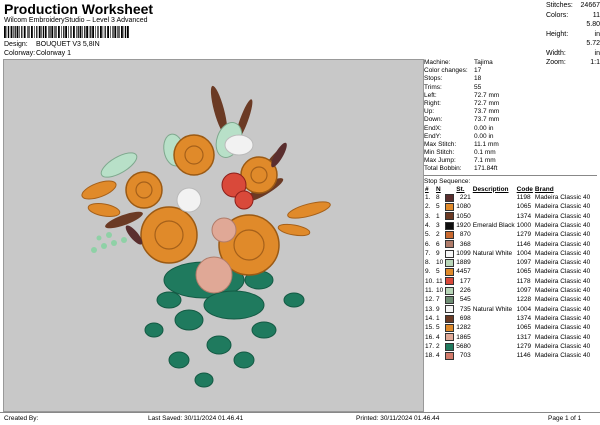  I want to click on machine-info-row: EndY: 0.00 in, so click(510, 137).